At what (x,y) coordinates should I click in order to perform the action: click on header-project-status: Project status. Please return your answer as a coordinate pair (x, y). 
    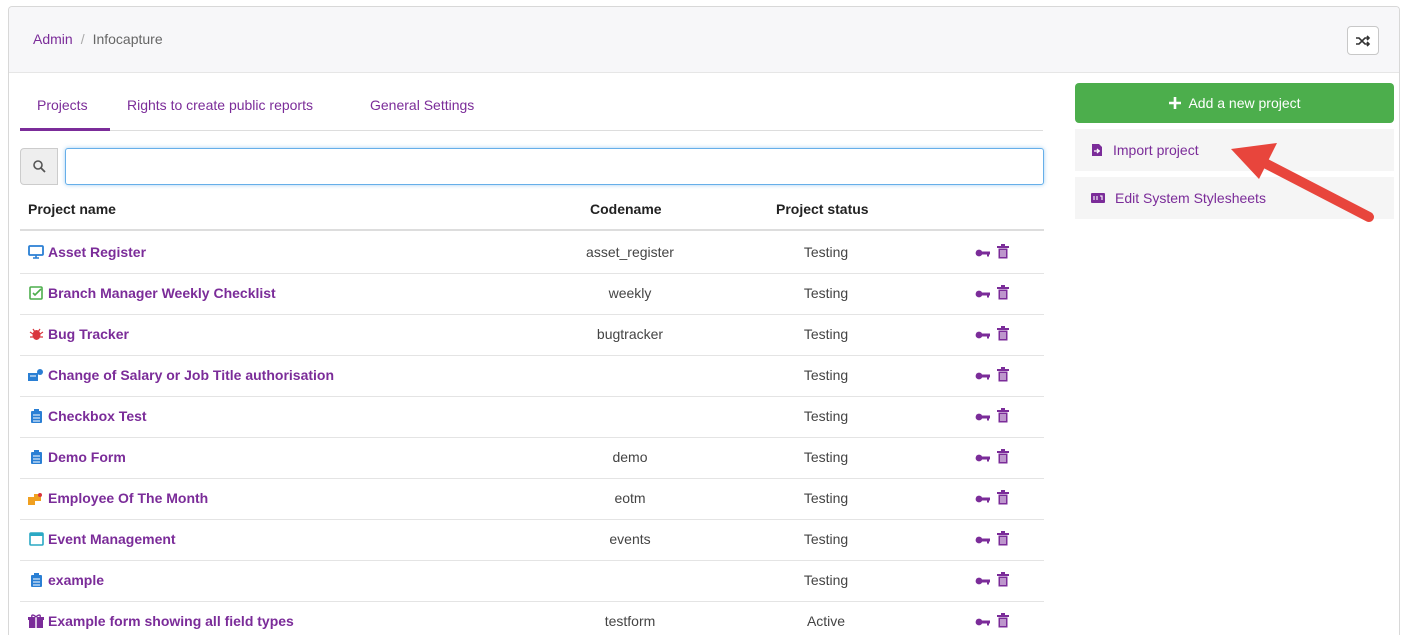
    Looking at the image, I should click on (822, 209).